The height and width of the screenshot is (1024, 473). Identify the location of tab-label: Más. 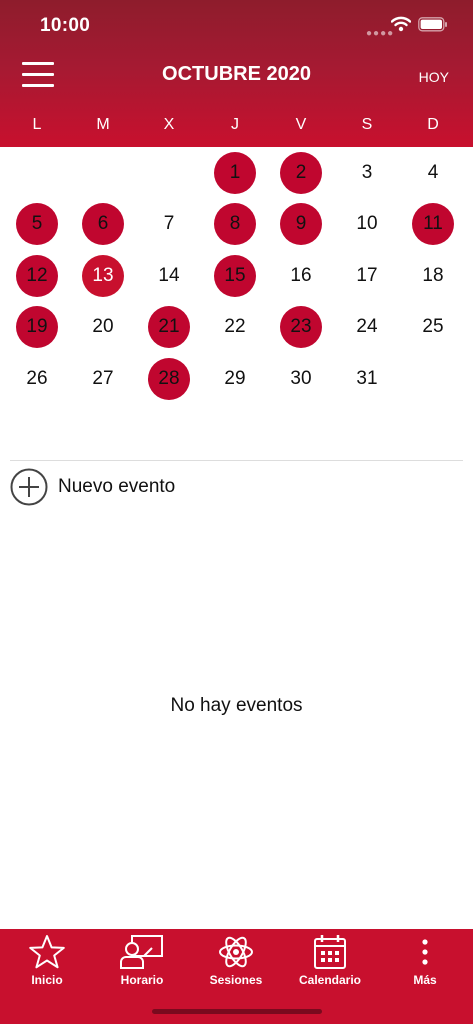
(425, 980).